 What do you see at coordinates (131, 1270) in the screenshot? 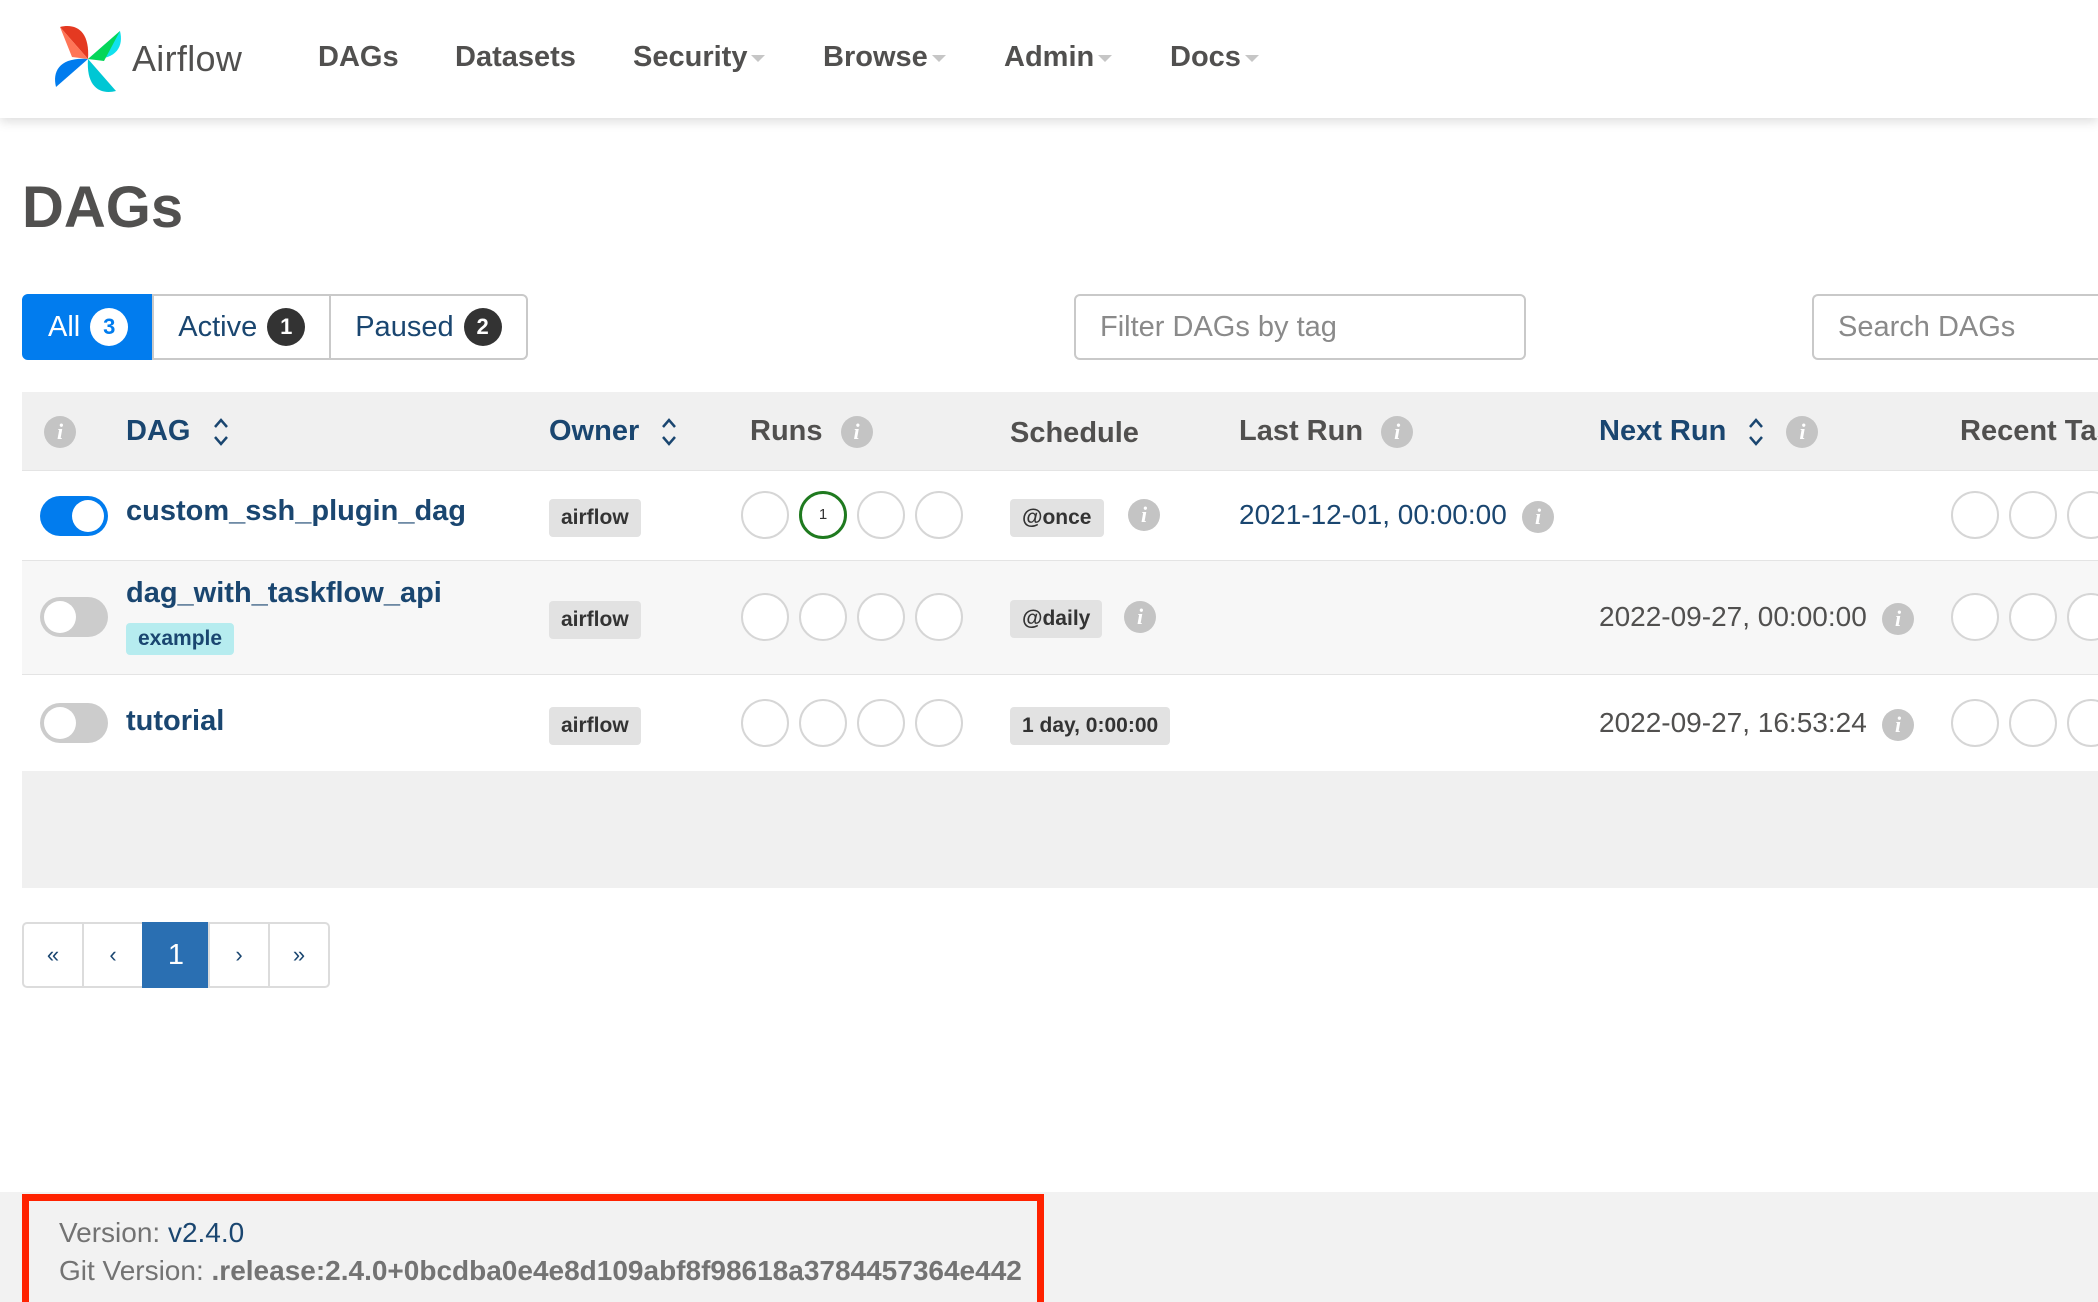
I see `git-version-label: Git Version:` at bounding box center [131, 1270].